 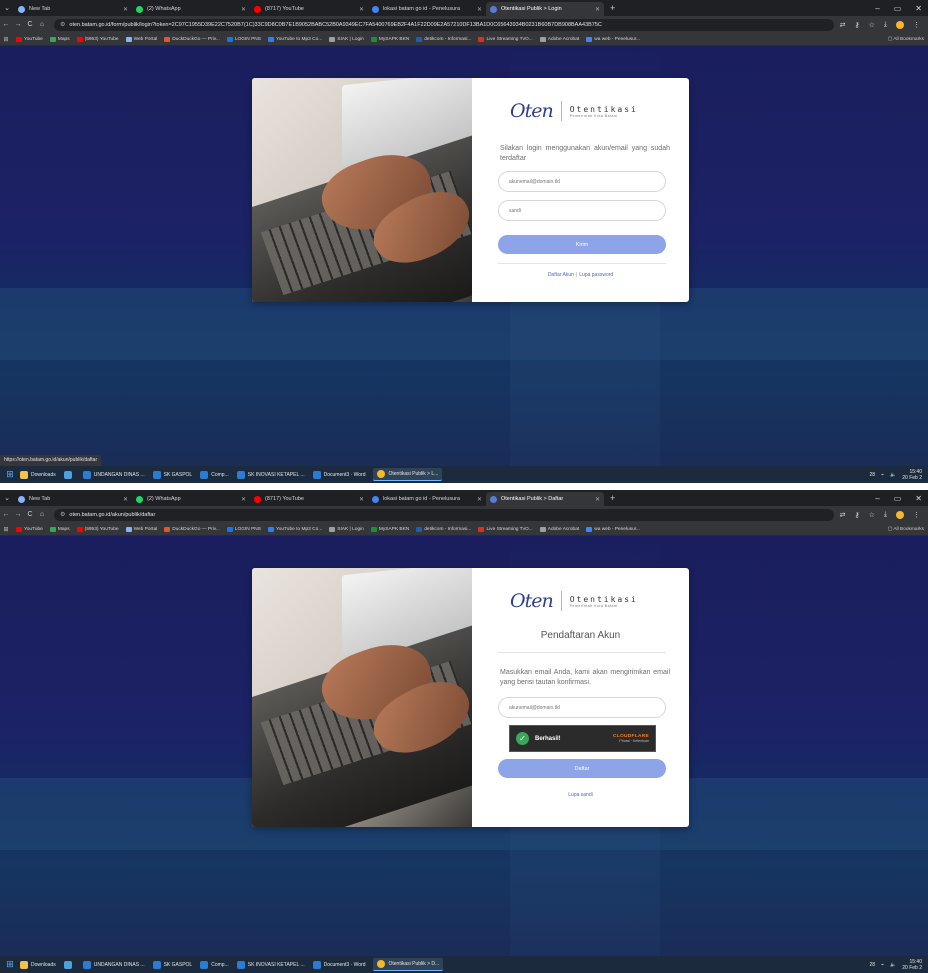 What do you see at coordinates (582, 768) in the screenshot?
I see `register-submit-button: Daftar` at bounding box center [582, 768].